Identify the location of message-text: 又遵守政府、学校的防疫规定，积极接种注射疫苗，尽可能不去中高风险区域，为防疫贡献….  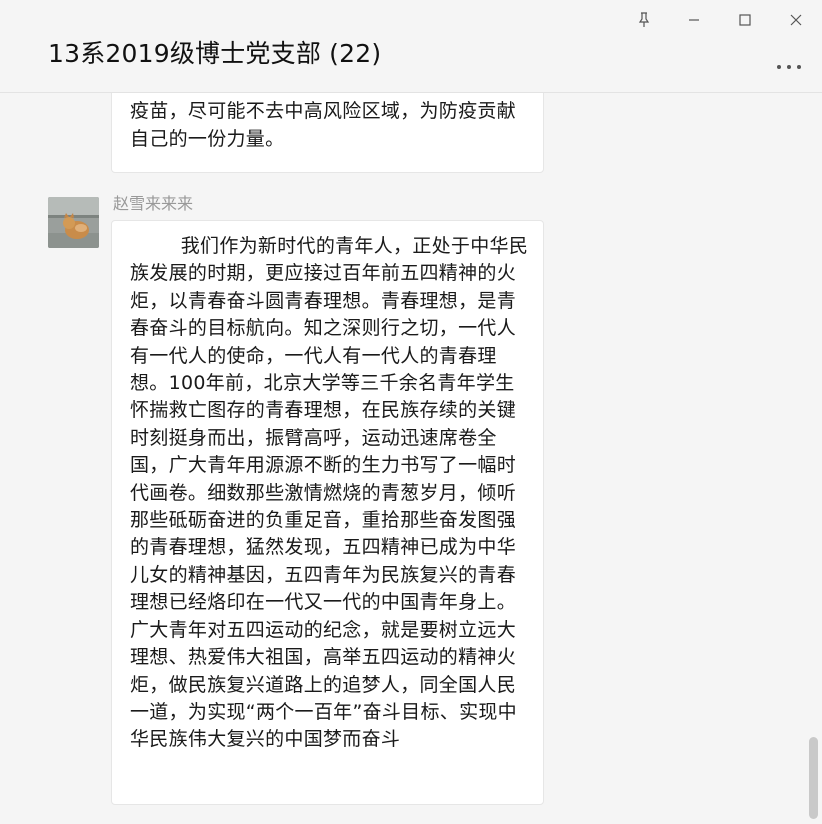
(323, 121).